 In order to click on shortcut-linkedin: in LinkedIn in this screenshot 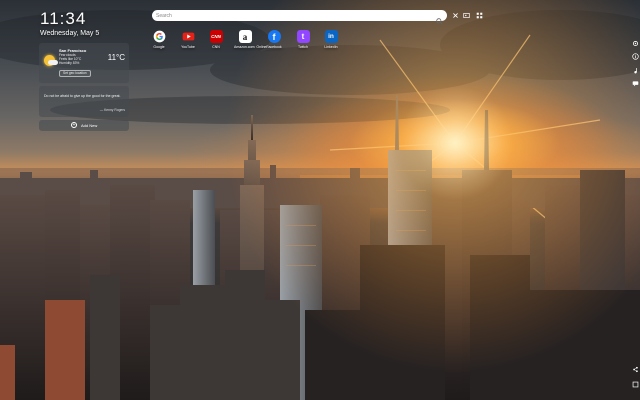, I will do `click(331, 39)`.